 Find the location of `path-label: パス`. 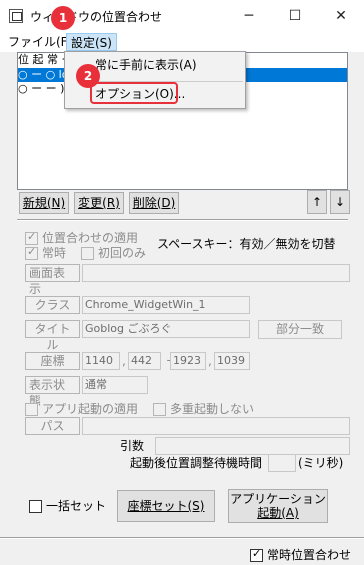

path-label: パス is located at coordinates (52, 426).